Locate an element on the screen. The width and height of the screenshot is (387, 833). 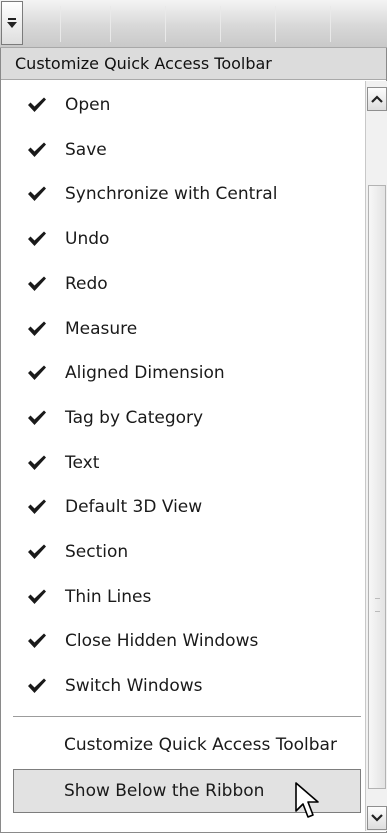
menu-item: Synchronize with Central is located at coordinates (181, 194).